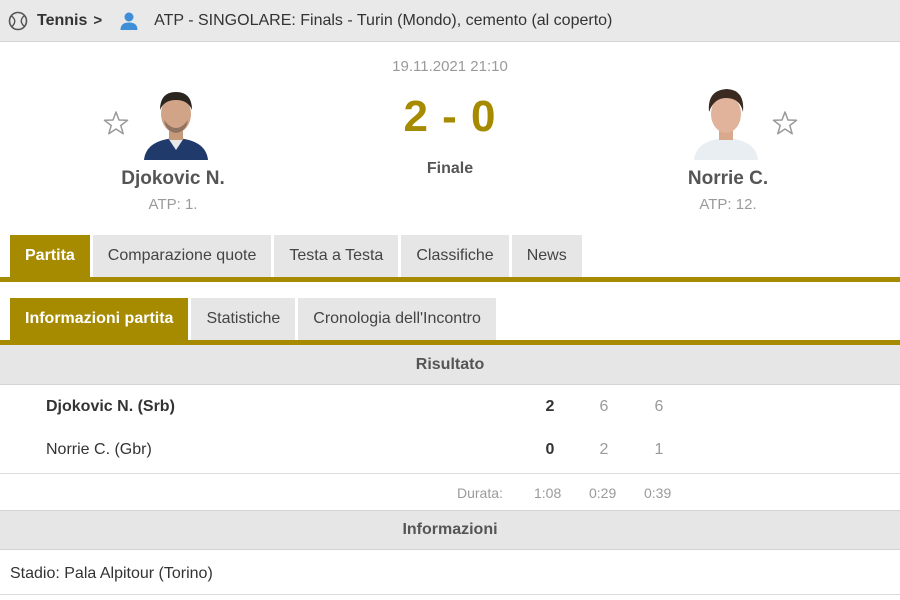  What do you see at coordinates (129, 21) in the screenshot?
I see `person-icon` at bounding box center [129, 21].